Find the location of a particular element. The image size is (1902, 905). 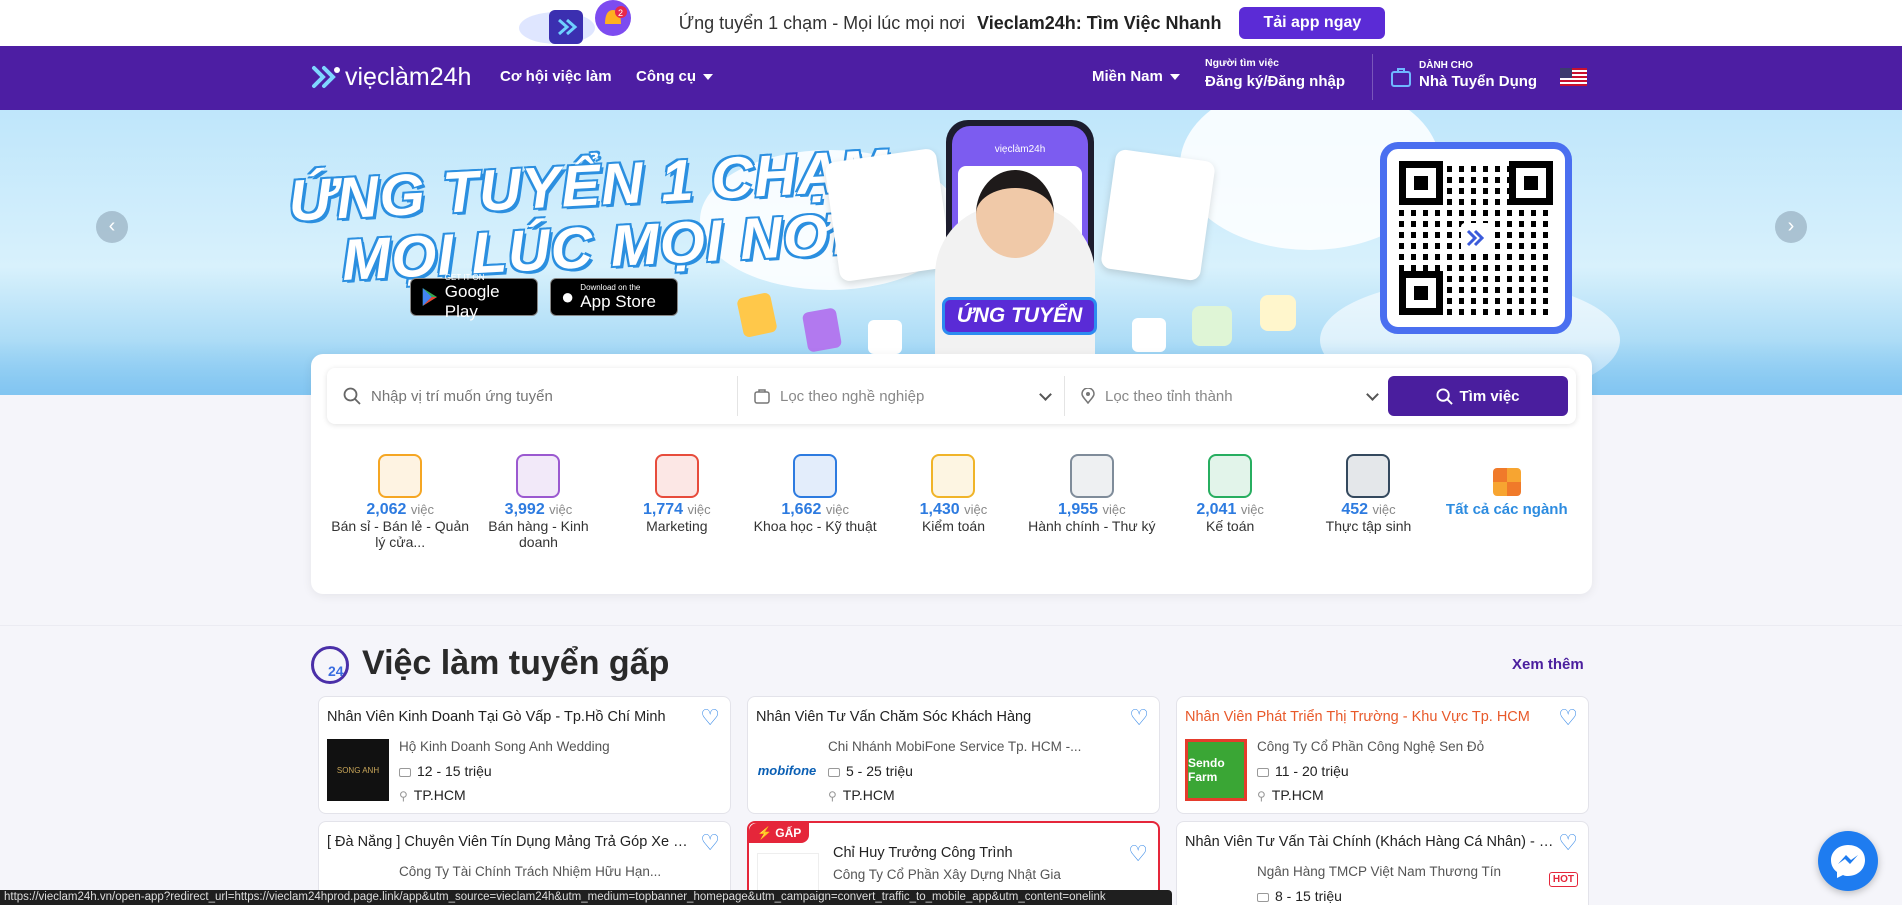

company-name: Ngân Hàng TMCP Việt Nam Thương Tín is located at coordinates (1379, 871).